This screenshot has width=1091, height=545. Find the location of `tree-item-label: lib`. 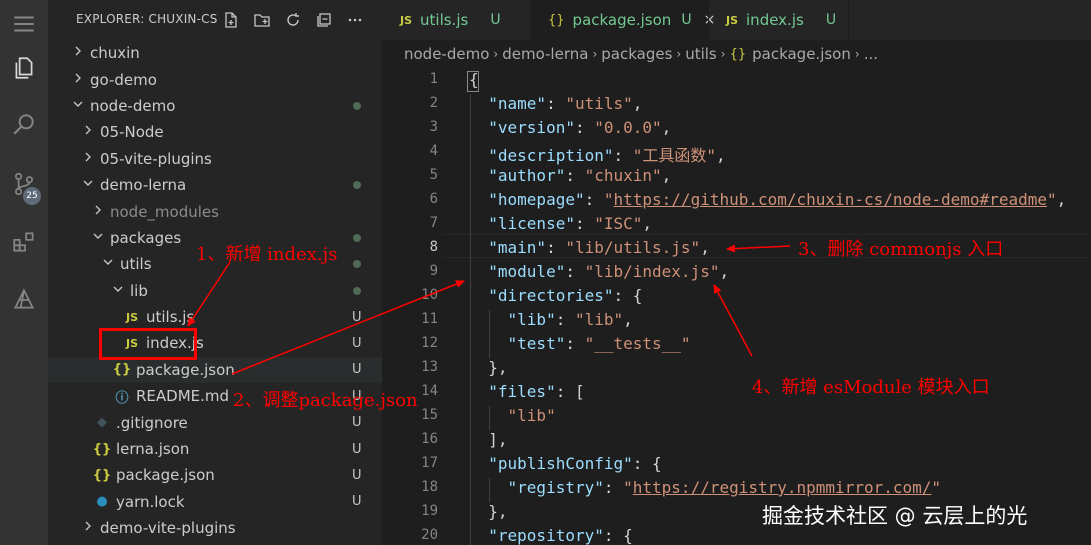

tree-item-label: lib is located at coordinates (139, 290).